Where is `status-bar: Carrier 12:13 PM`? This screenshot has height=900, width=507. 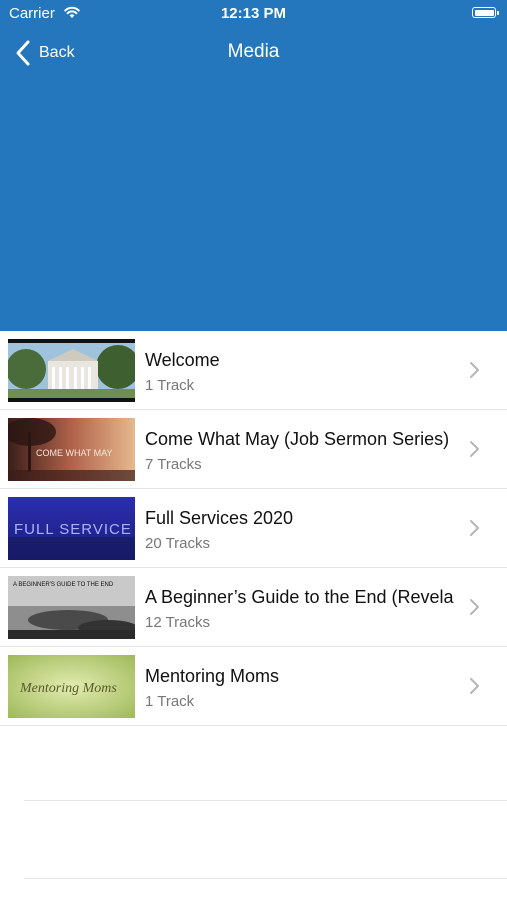
status-bar: Carrier 12:13 PM is located at coordinates (253, 14).